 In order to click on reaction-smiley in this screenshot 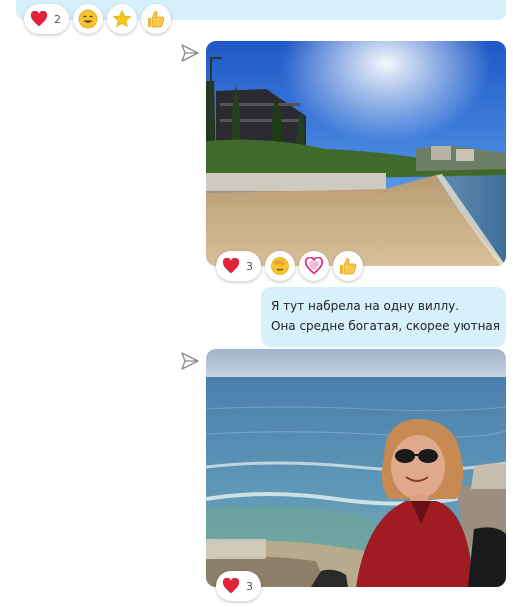, I will do `click(88, 19)`.